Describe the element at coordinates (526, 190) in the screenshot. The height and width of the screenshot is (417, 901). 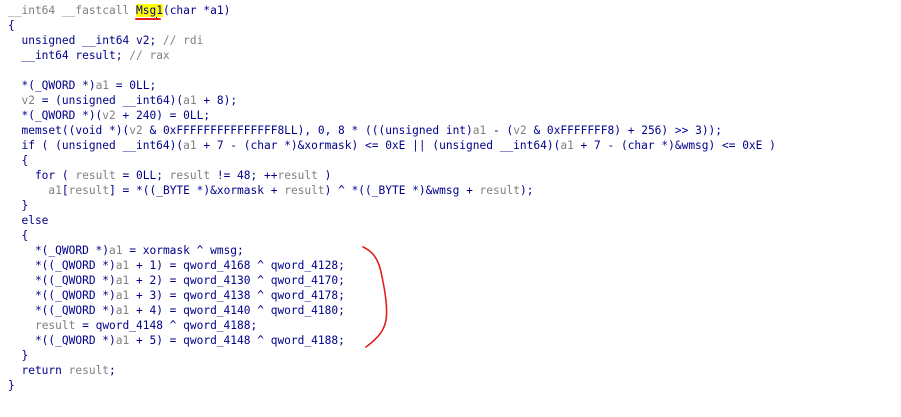
I see `code-token: );` at that location.